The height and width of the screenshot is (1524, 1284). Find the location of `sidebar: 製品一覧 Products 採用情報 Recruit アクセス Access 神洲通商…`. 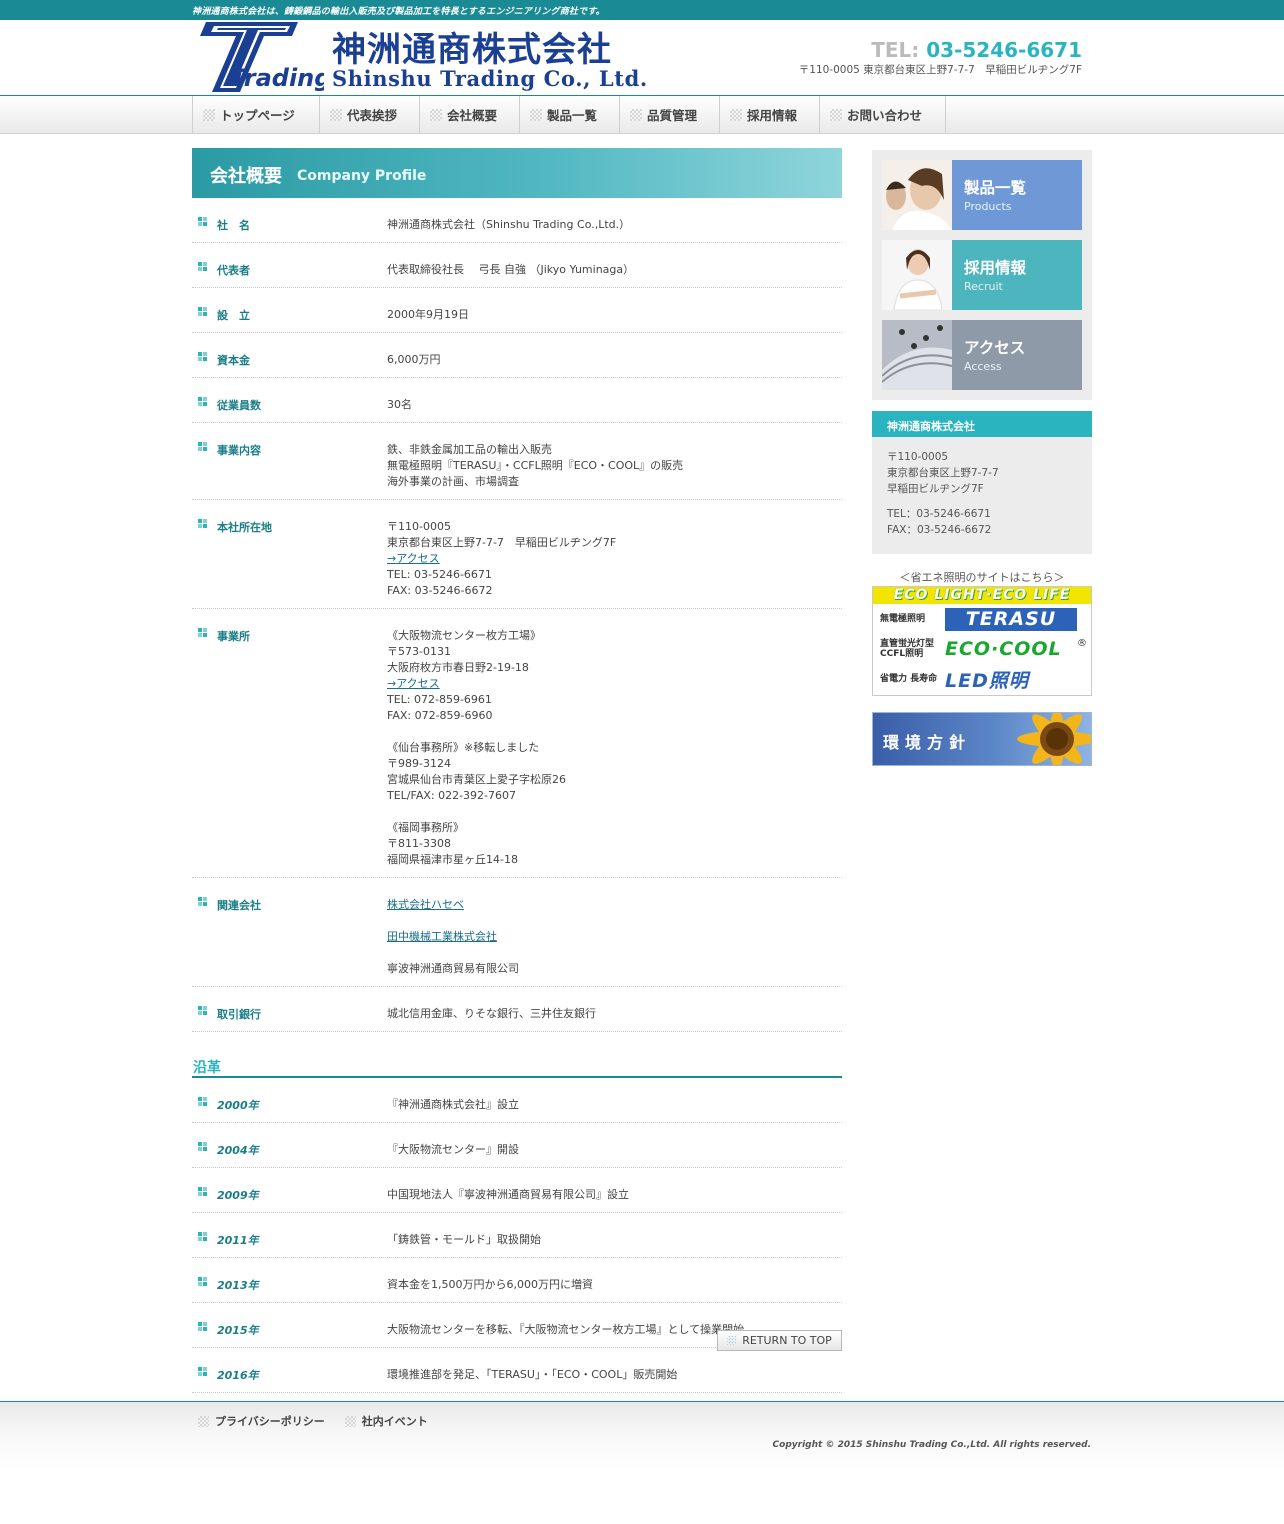

sidebar: 製品一覧 Products 採用情報 Recruit アクセス Access 神洲通商… is located at coordinates (982, 458).